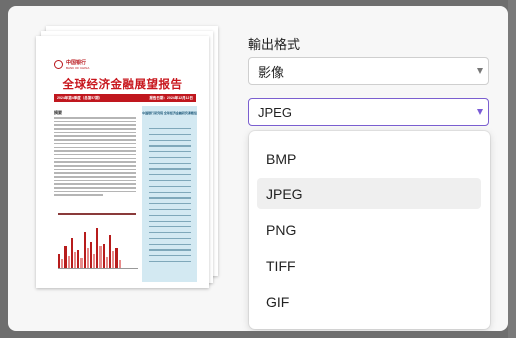  Describe the element at coordinates (369, 265) in the screenshot. I see `menu-option-tiff: TIFF` at that location.